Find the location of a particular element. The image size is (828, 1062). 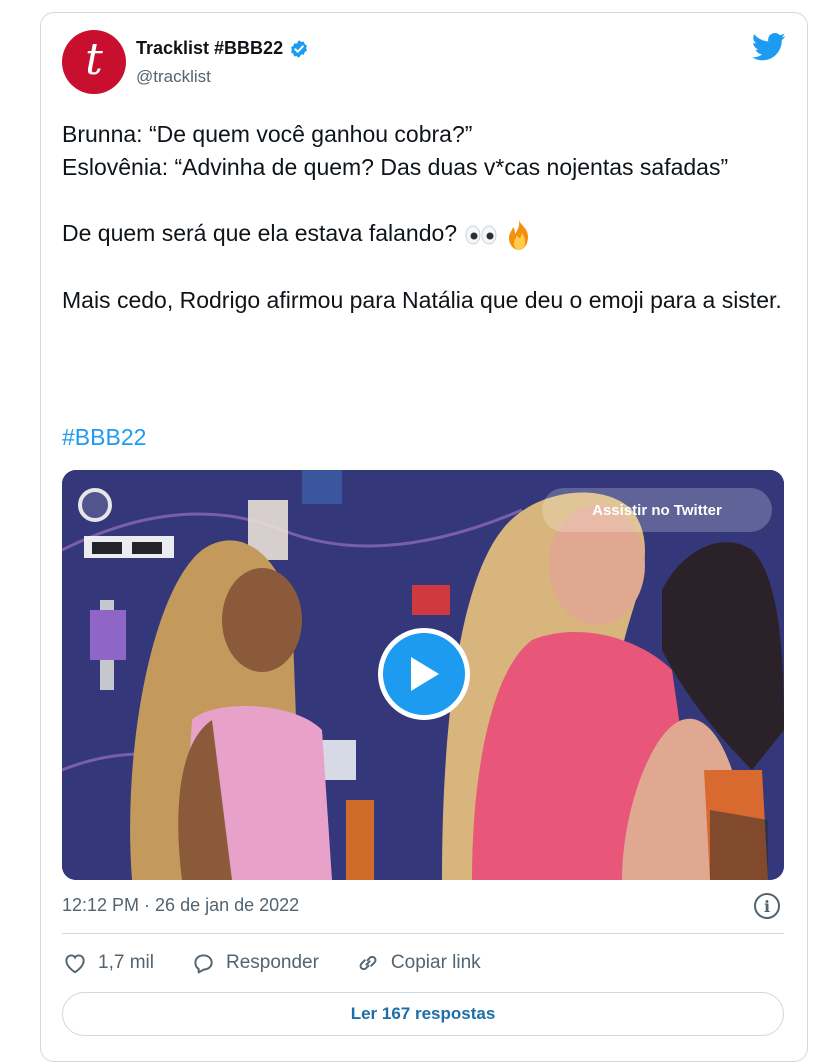

watch-on-twitter-button: Assistir no Twitter is located at coordinates (657, 510).